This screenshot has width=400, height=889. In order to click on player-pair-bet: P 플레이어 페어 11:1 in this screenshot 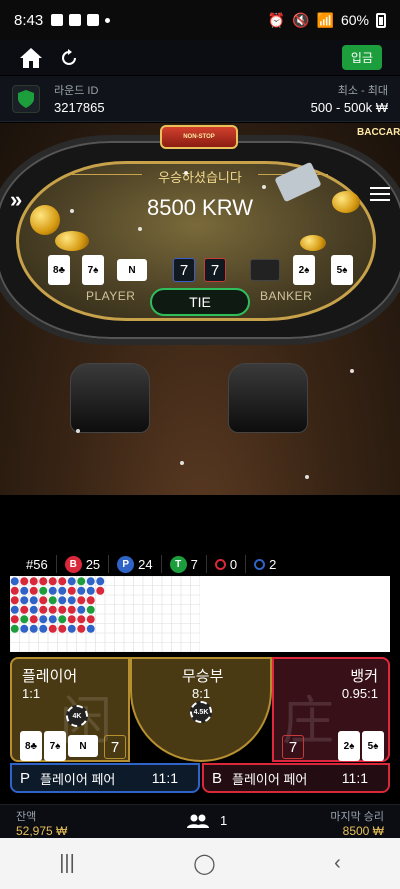, I will do `click(105, 778)`.